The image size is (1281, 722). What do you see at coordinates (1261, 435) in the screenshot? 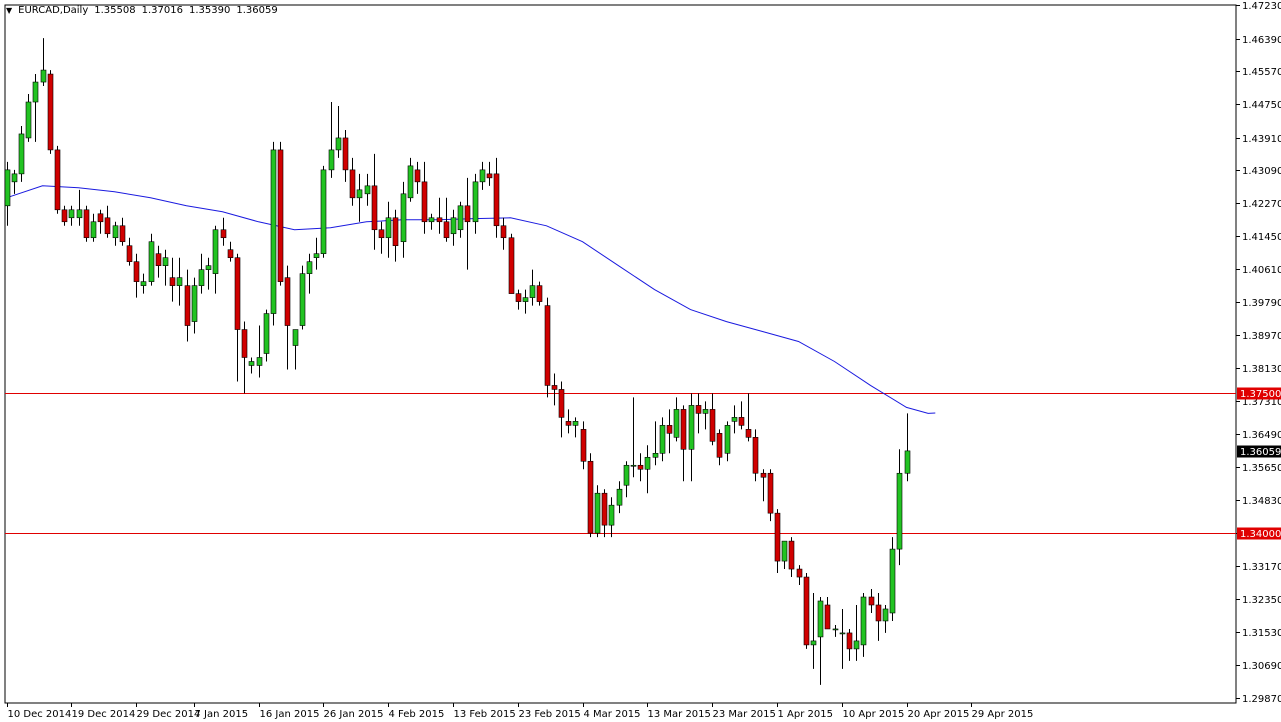
I see `y-tick-label: 1.36490` at bounding box center [1261, 435].